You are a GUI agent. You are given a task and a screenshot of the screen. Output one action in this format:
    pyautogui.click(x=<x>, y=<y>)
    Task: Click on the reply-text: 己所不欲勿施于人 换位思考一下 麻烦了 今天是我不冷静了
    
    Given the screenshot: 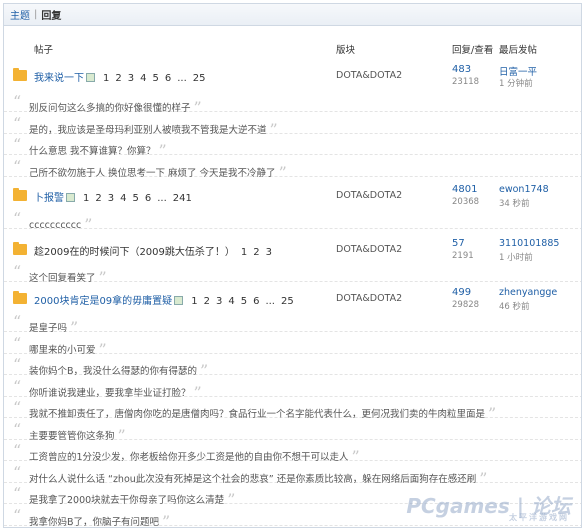 What is the action you would take?
    pyautogui.click(x=152, y=173)
    